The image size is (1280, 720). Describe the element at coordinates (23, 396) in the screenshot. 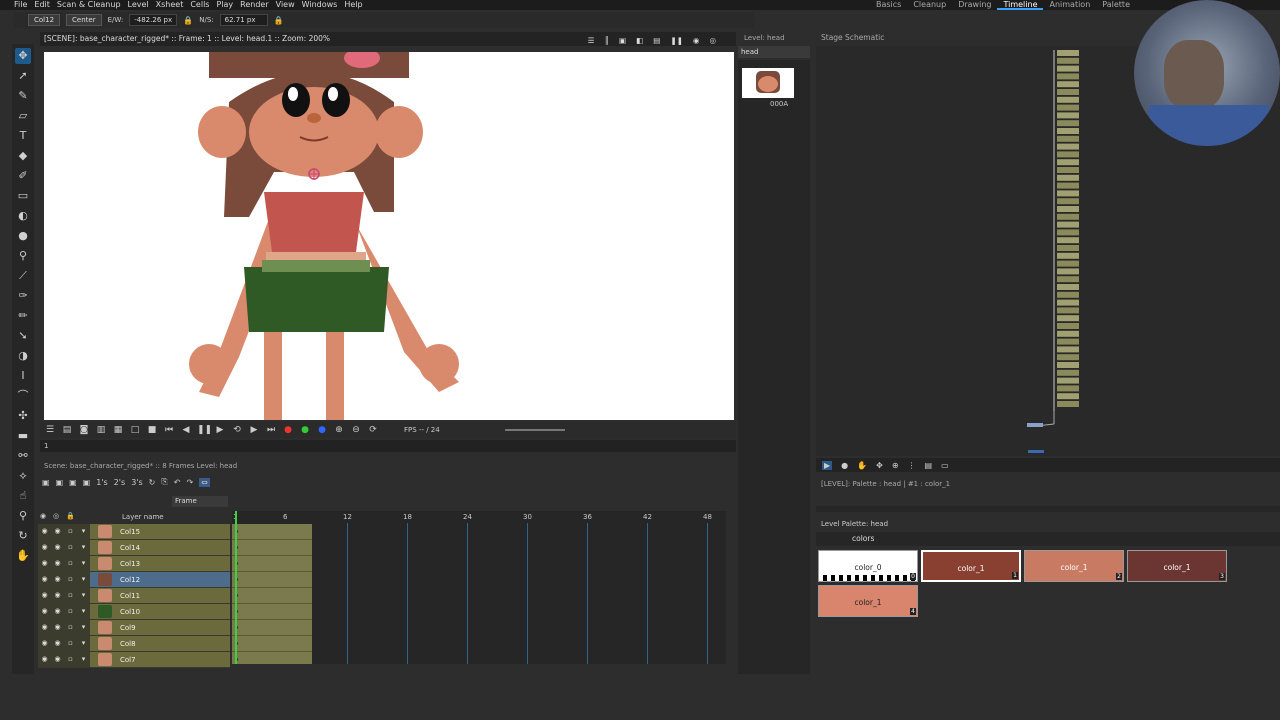

I see `cutter-icon: ⌒` at that location.